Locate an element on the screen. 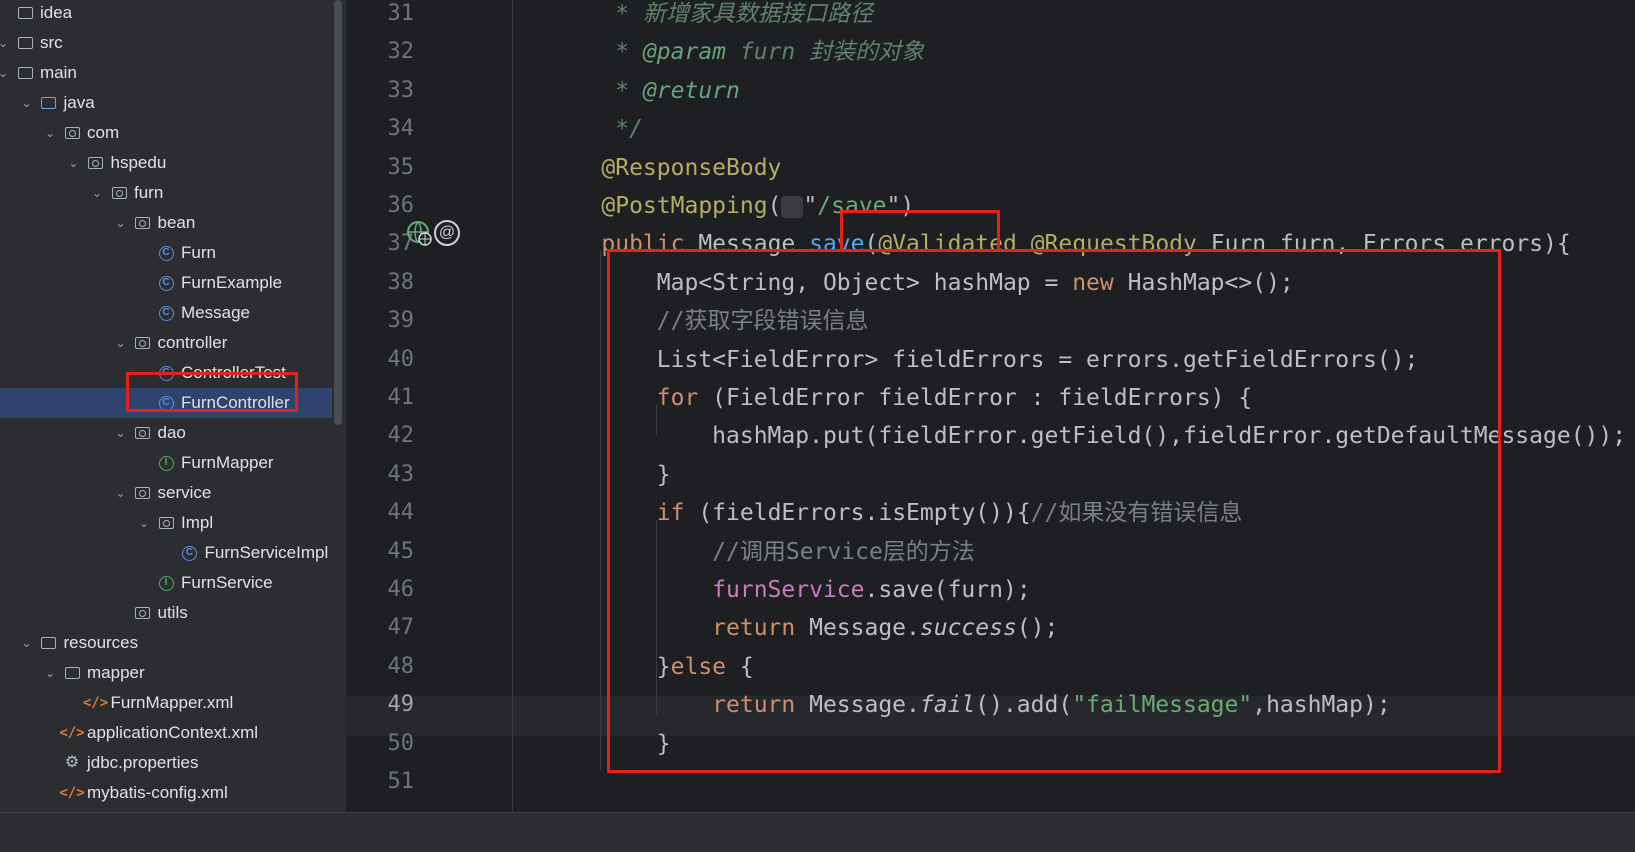 This screenshot has height=852, width=1635. annotation-gutter-icon: @ is located at coordinates (447, 233).